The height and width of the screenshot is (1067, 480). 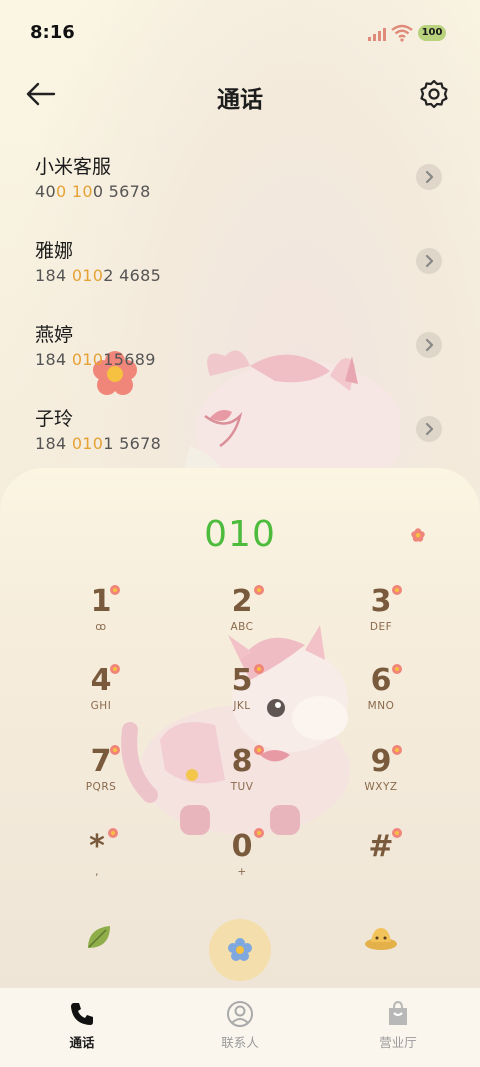 What do you see at coordinates (242, 706) in the screenshot?
I see `key-letters: JKL` at bounding box center [242, 706].